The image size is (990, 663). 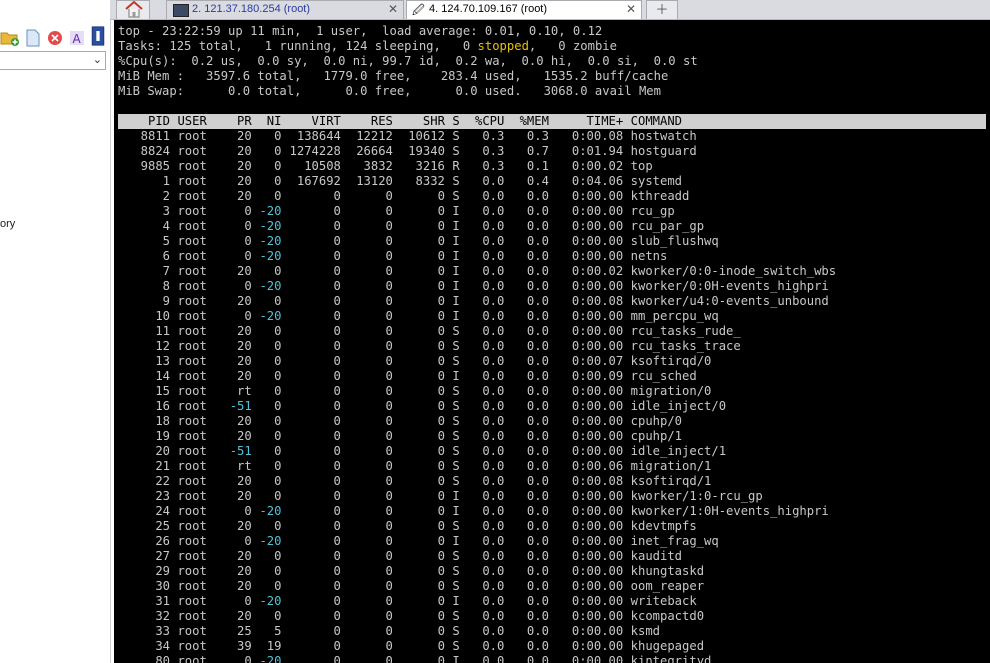 What do you see at coordinates (155, 166) in the screenshot?
I see `cell-pid: 9885` at bounding box center [155, 166].